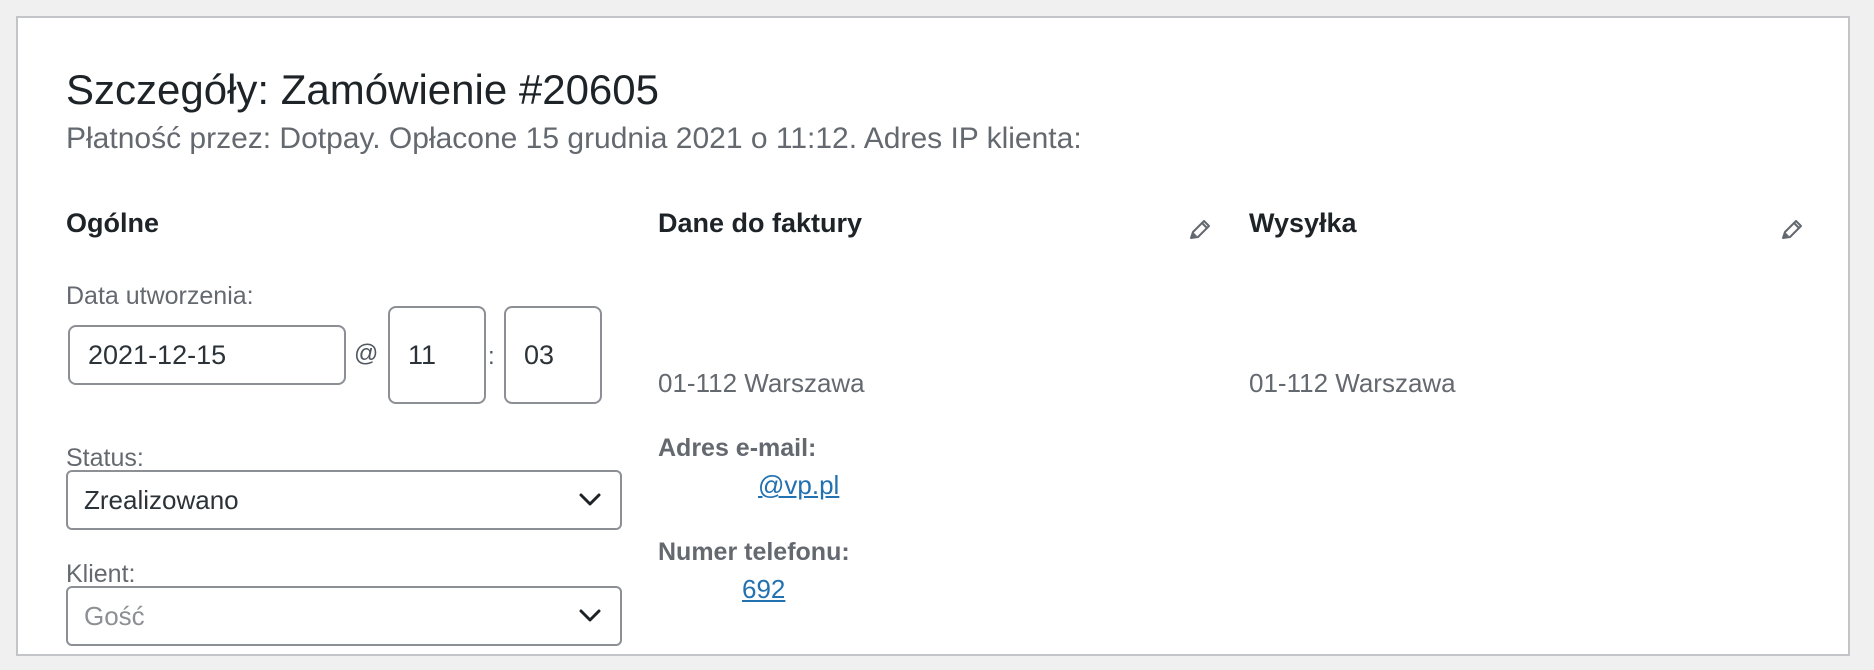 The width and height of the screenshot is (1874, 670). I want to click on status-select: Zrealizowano, so click(344, 500).